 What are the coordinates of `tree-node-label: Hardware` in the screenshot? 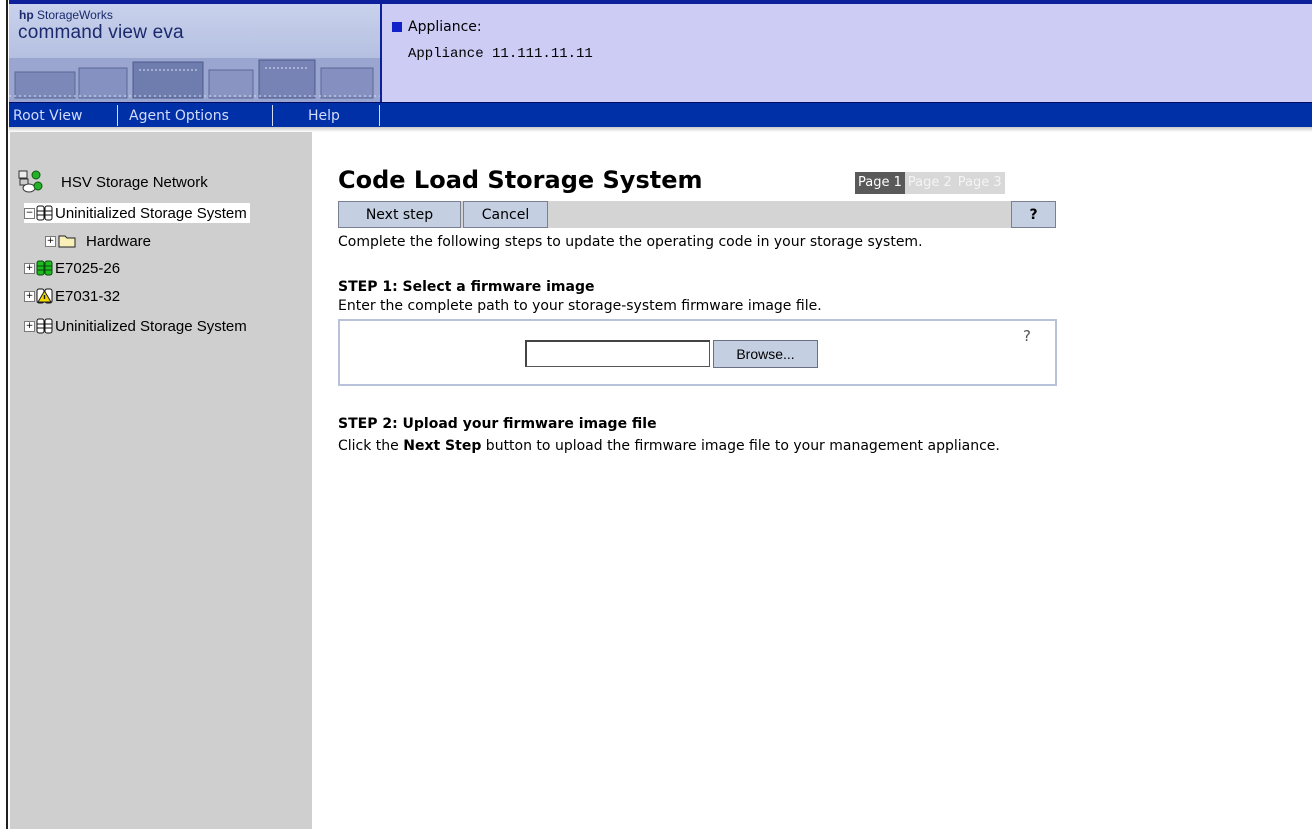 It's located at (119, 241).